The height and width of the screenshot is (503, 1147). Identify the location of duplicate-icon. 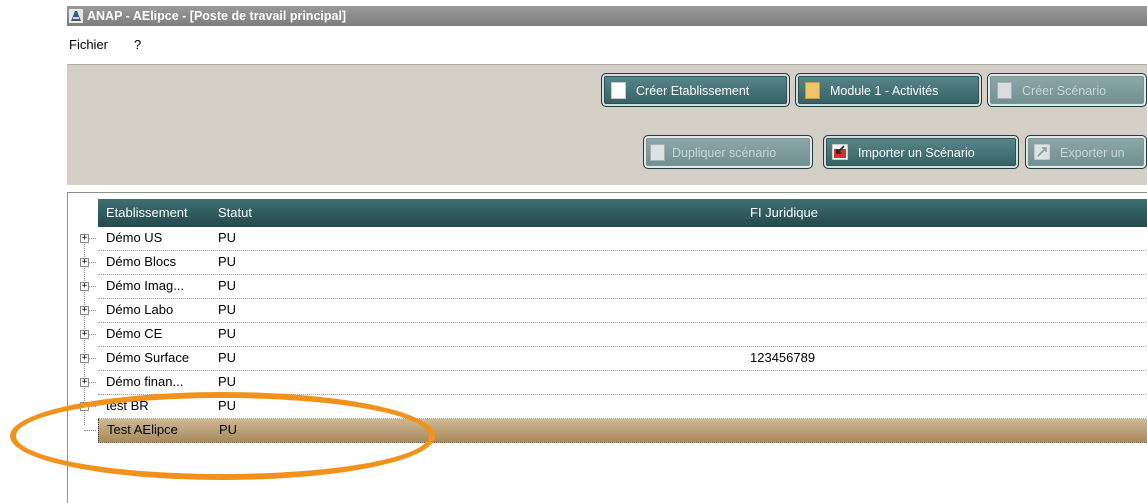
(657, 152).